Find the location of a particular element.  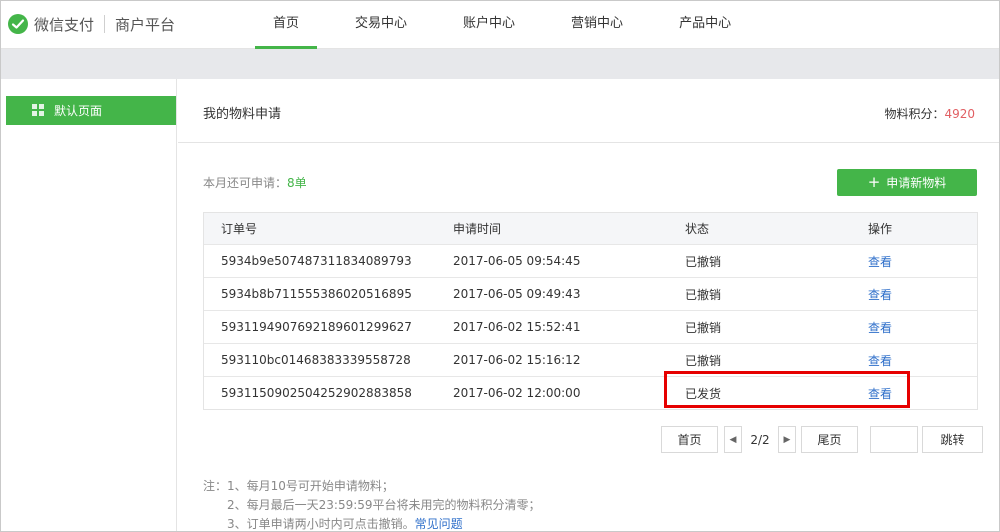

order-id: 593110bc01468383339558728 is located at coordinates (316, 360).